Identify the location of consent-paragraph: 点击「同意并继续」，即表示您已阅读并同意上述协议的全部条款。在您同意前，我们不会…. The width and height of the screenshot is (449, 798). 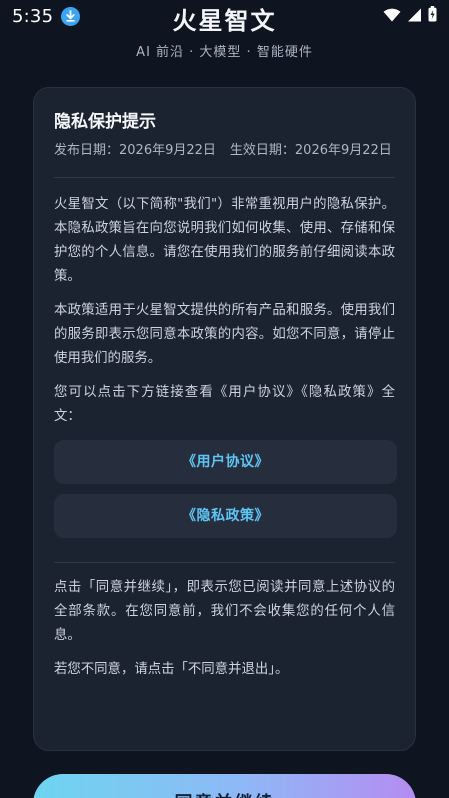
(224, 611).